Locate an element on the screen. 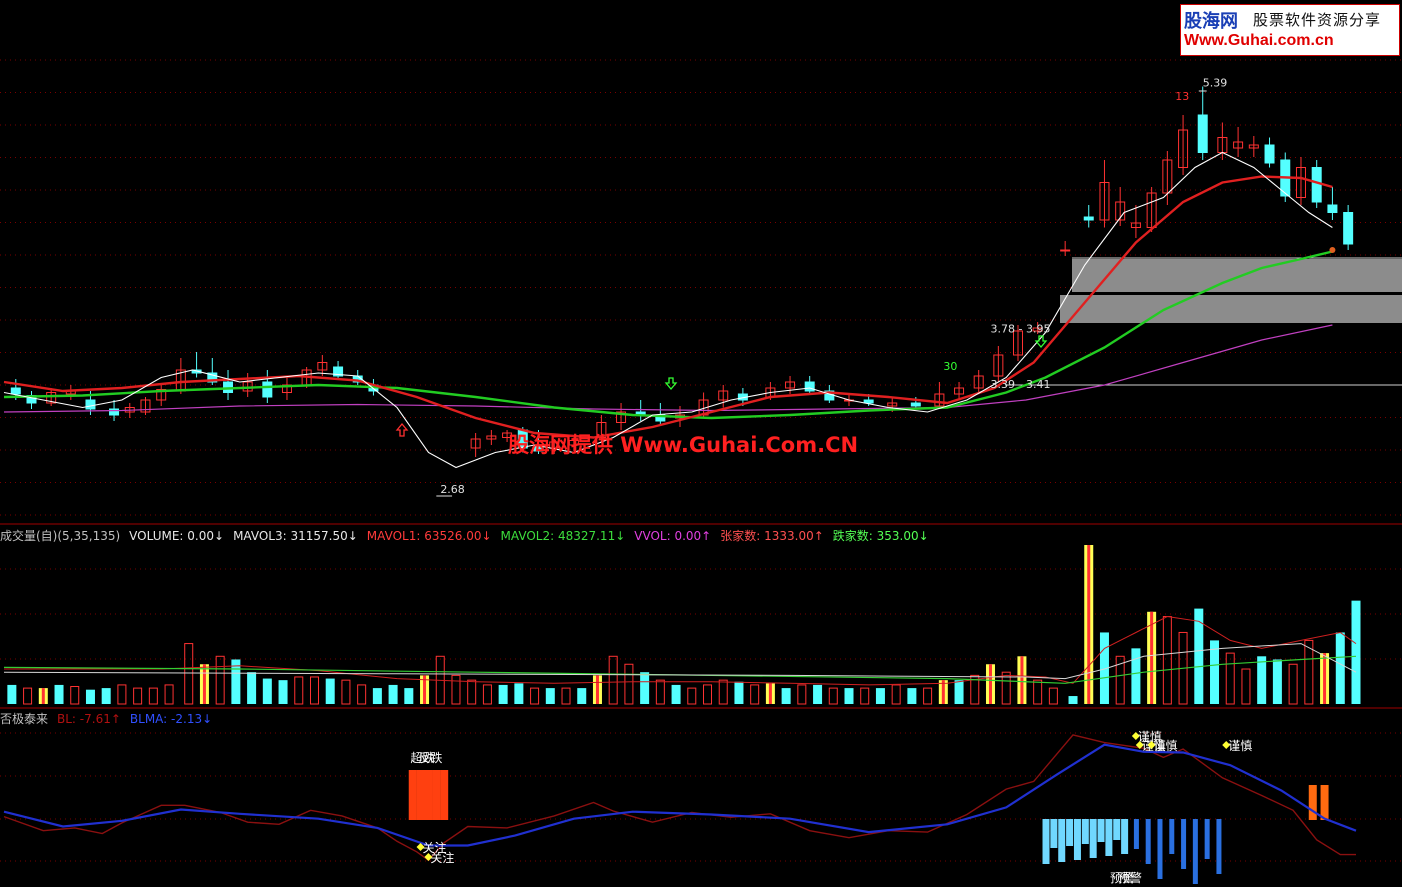 The height and width of the screenshot is (887, 1402). current-price-dot is located at coordinates (1332, 250).